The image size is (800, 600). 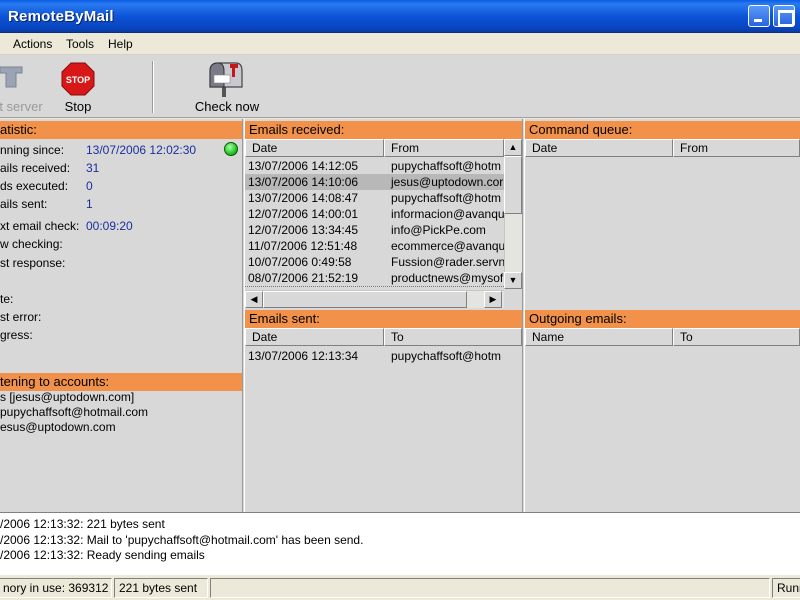 What do you see at coordinates (446, 356) in the screenshot?
I see `row-to: pupychaffsoft@hotm` at bounding box center [446, 356].